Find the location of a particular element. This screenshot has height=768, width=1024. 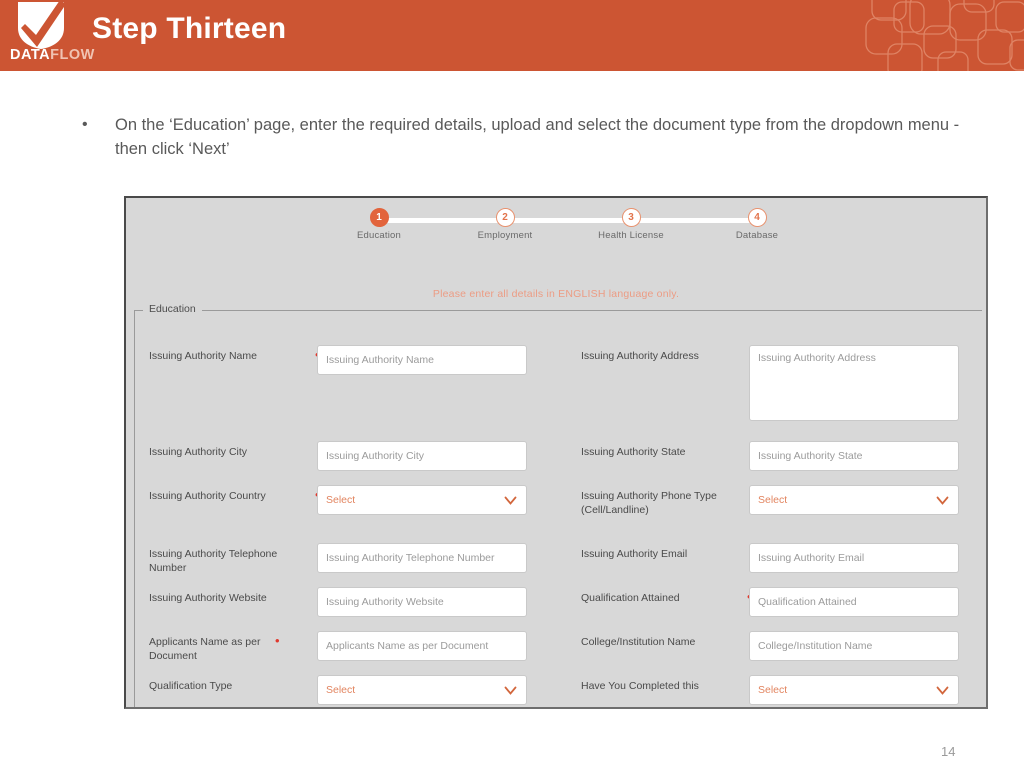

input-issuing-authority-email: Issuing Authority Email is located at coordinates (854, 558).